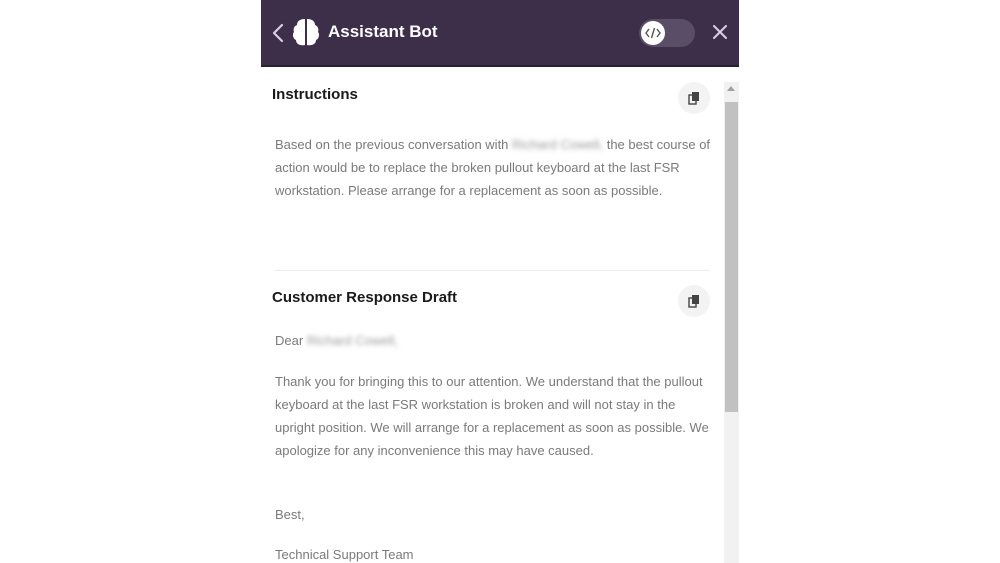  What do you see at coordinates (315, 94) in the screenshot?
I see `instructions-title: Instructions` at bounding box center [315, 94].